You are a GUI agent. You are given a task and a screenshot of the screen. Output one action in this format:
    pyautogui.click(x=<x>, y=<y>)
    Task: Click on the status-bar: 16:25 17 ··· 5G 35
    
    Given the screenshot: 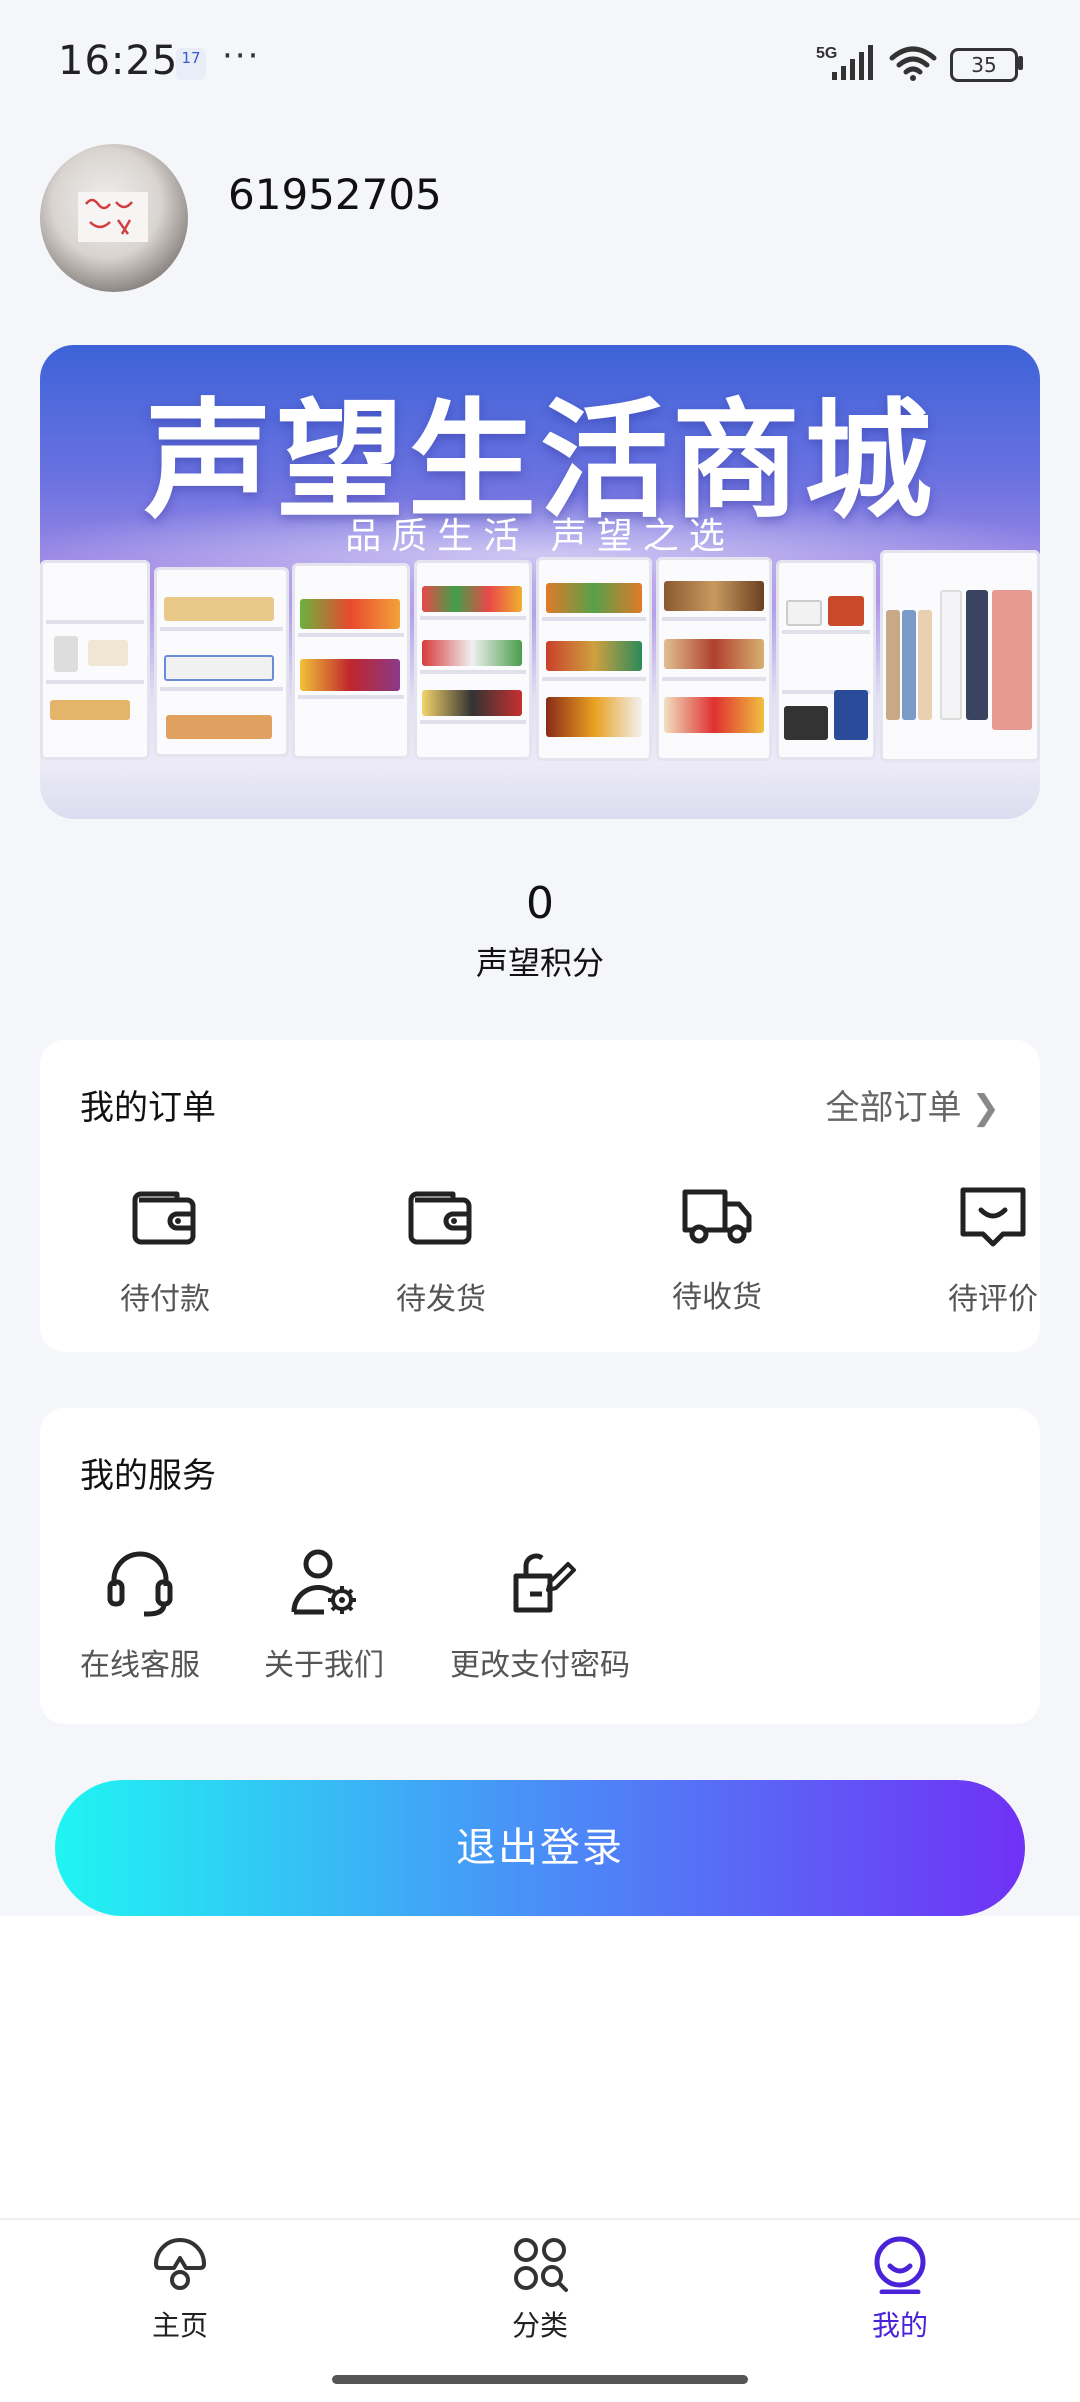 What is the action you would take?
    pyautogui.click(x=540, y=65)
    